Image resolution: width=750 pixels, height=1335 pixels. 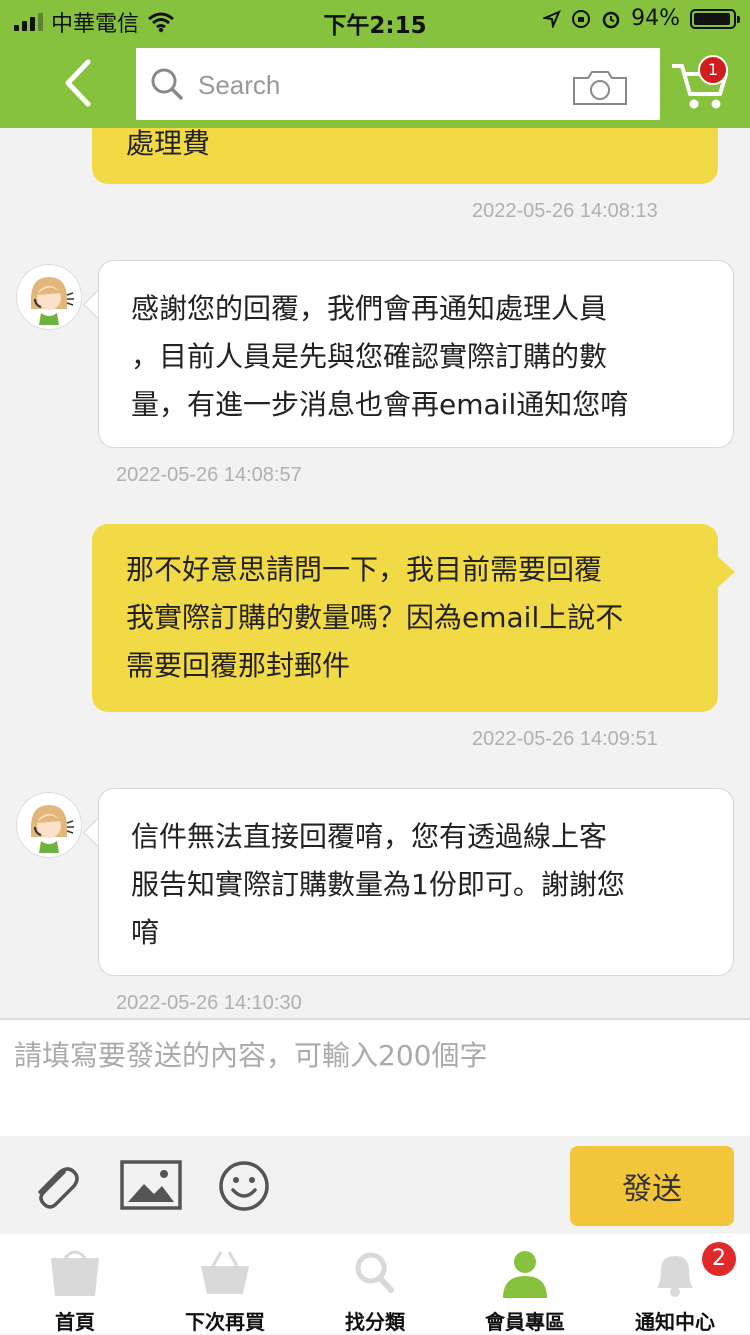 I want to click on composer-toolbar: 發送, so click(x=375, y=1185).